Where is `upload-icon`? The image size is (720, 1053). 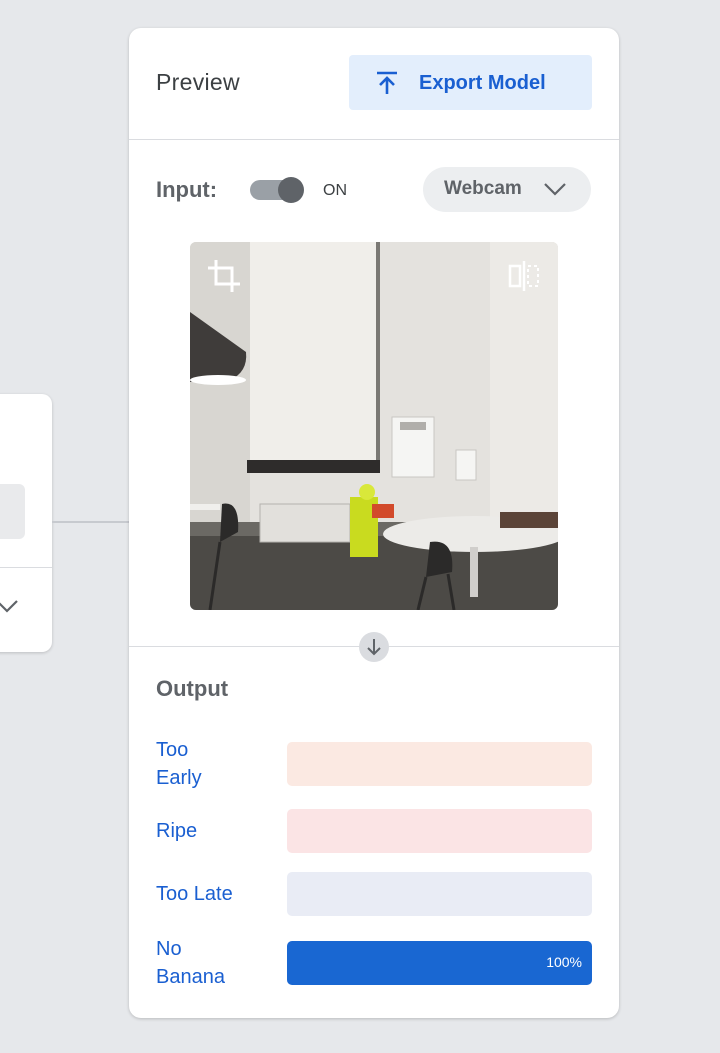
upload-icon is located at coordinates (387, 82).